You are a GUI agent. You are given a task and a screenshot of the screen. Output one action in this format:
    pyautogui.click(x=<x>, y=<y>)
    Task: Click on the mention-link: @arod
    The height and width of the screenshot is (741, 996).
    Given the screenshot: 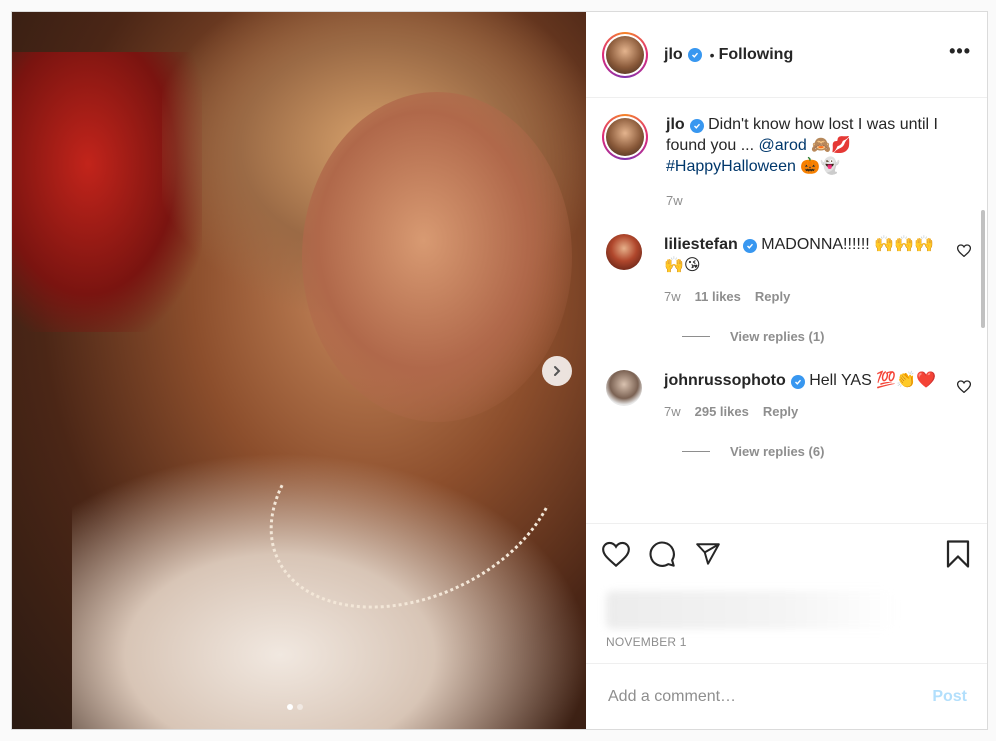 What is the action you would take?
    pyautogui.click(x=783, y=145)
    